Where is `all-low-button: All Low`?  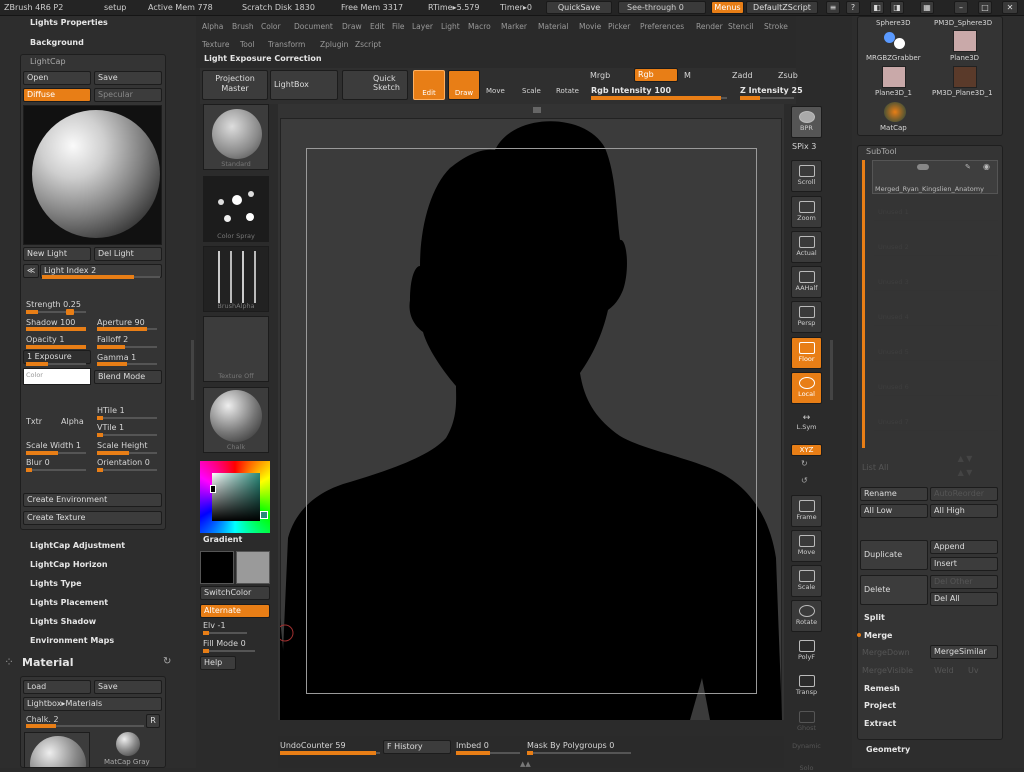
all-low-button: All Low is located at coordinates (894, 511).